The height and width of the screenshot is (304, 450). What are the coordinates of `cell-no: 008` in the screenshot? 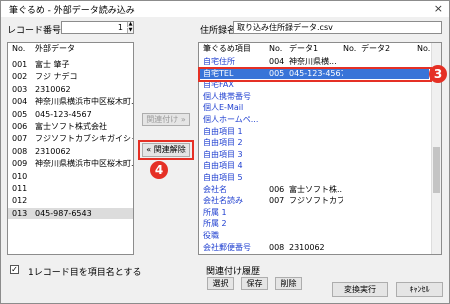 It's located at (277, 247).